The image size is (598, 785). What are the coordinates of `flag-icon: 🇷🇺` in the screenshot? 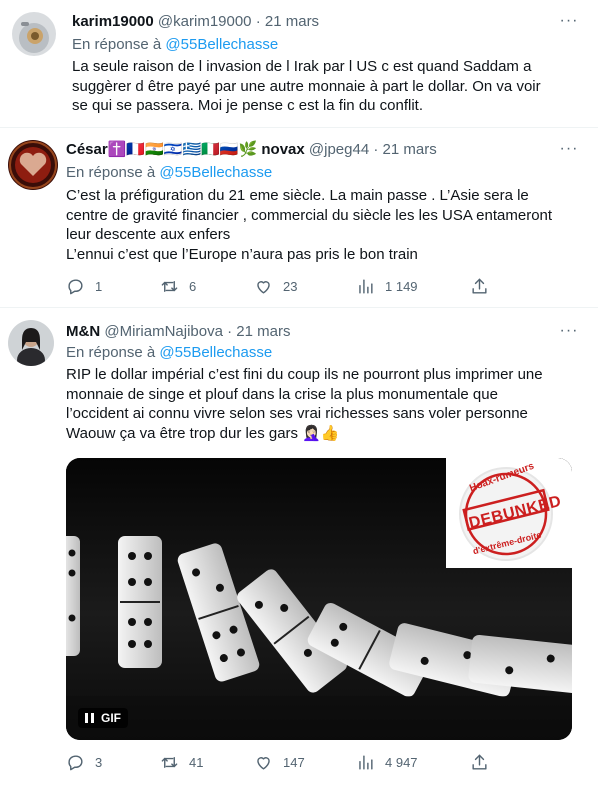 It's located at (229, 149).